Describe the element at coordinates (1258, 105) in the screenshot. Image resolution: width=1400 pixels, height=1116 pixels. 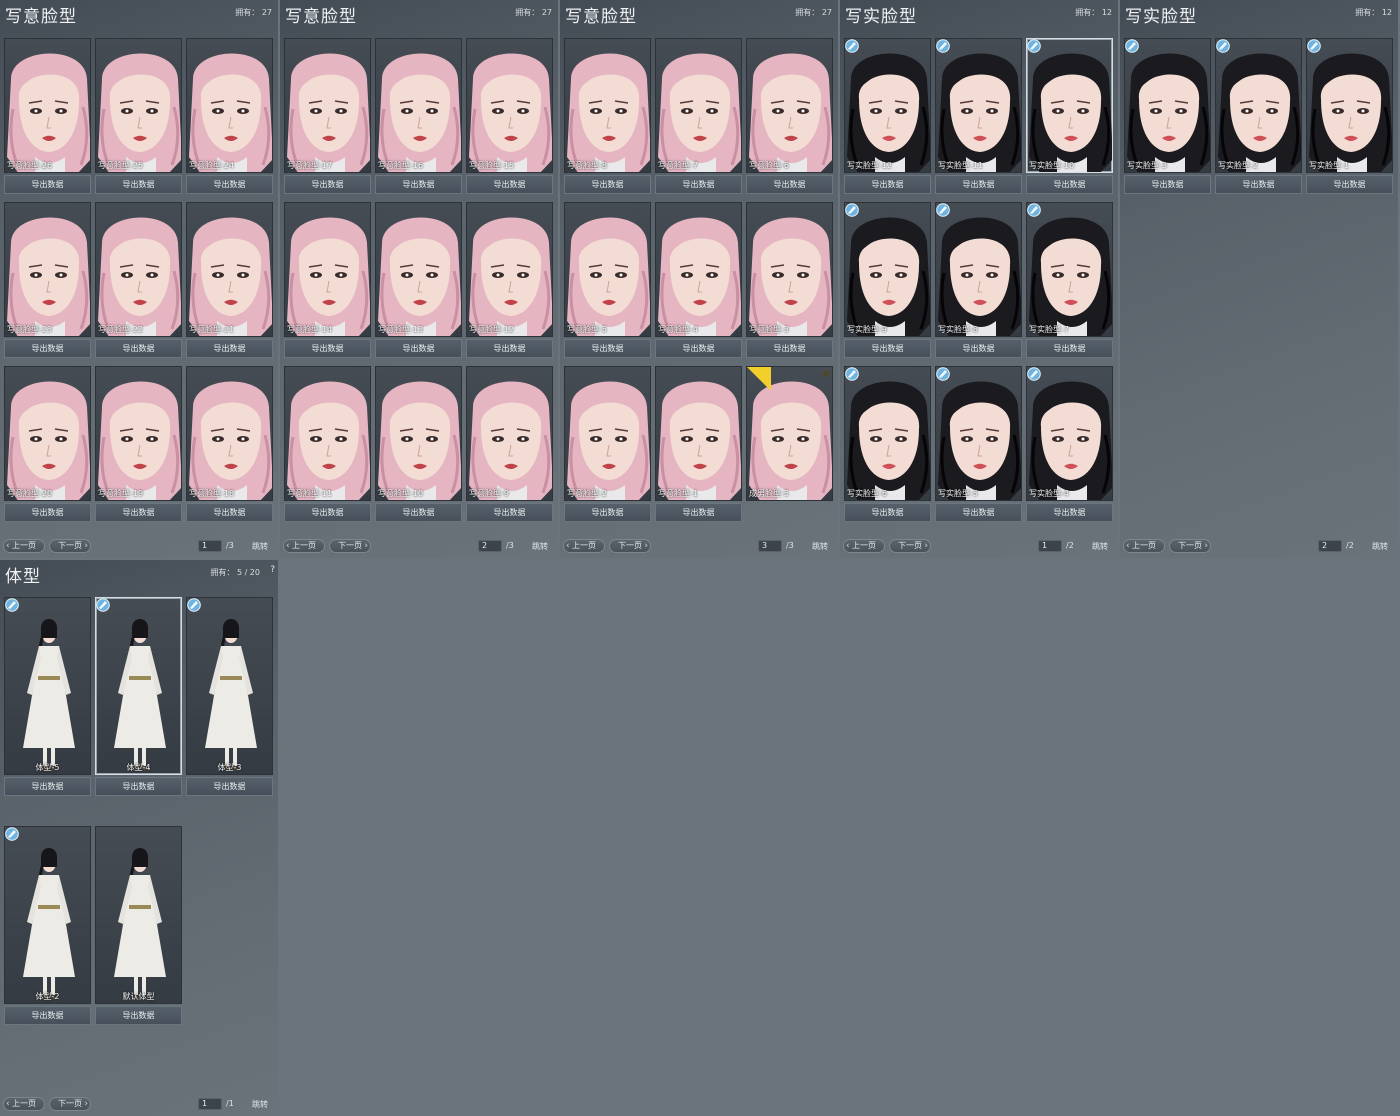
I see `face-card: 写实脸型-2` at that location.